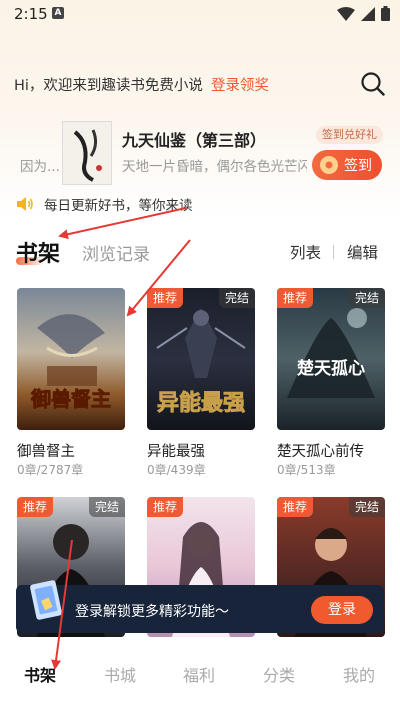 This screenshot has width=400, height=710. Describe the element at coordinates (214, 167) in the screenshot. I see `featured-book-description: 天地一片昏暗，偶尔各色光芒闪过` at that location.